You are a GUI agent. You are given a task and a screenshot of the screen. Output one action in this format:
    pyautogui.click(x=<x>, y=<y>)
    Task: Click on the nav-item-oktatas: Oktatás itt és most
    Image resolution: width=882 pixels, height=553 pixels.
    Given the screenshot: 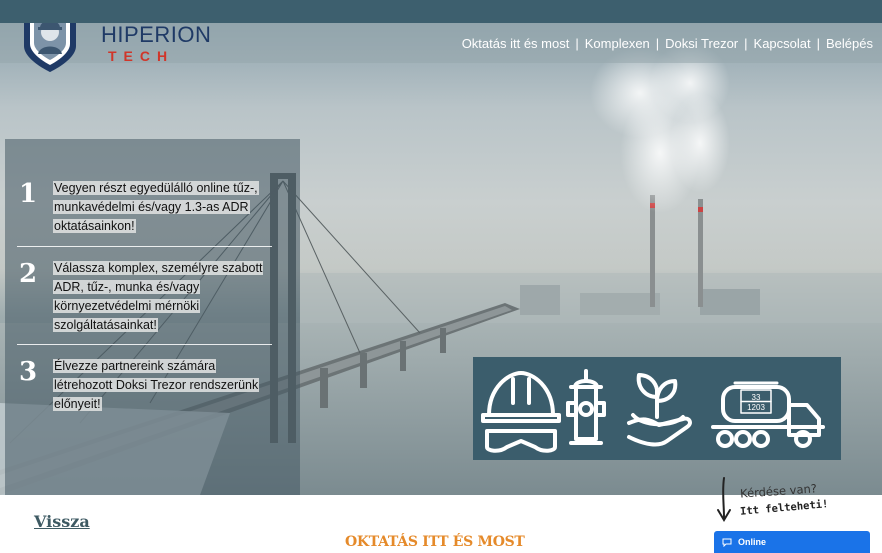 What is the action you would take?
    pyautogui.click(x=516, y=43)
    